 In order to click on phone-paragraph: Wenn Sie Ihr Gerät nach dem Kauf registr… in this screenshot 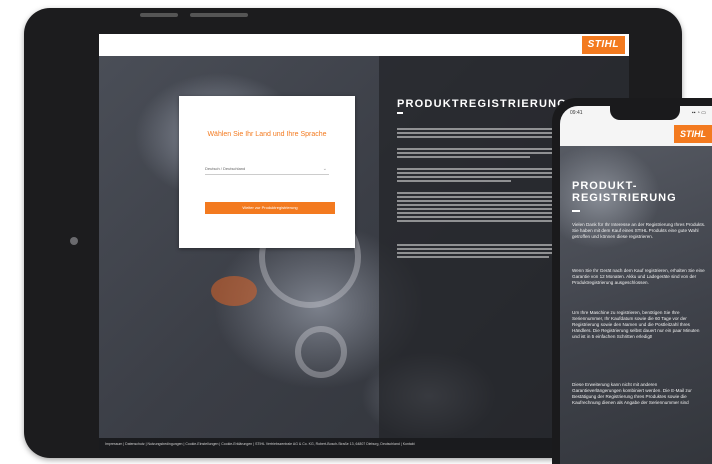, I will do `click(638, 276)`.